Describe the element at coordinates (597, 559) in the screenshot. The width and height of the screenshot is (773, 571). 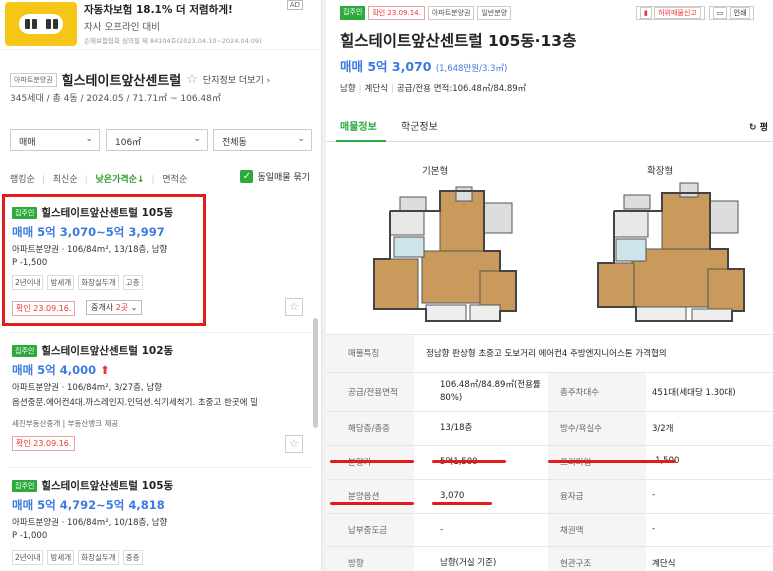
I see `table-label: 현관구조` at that location.